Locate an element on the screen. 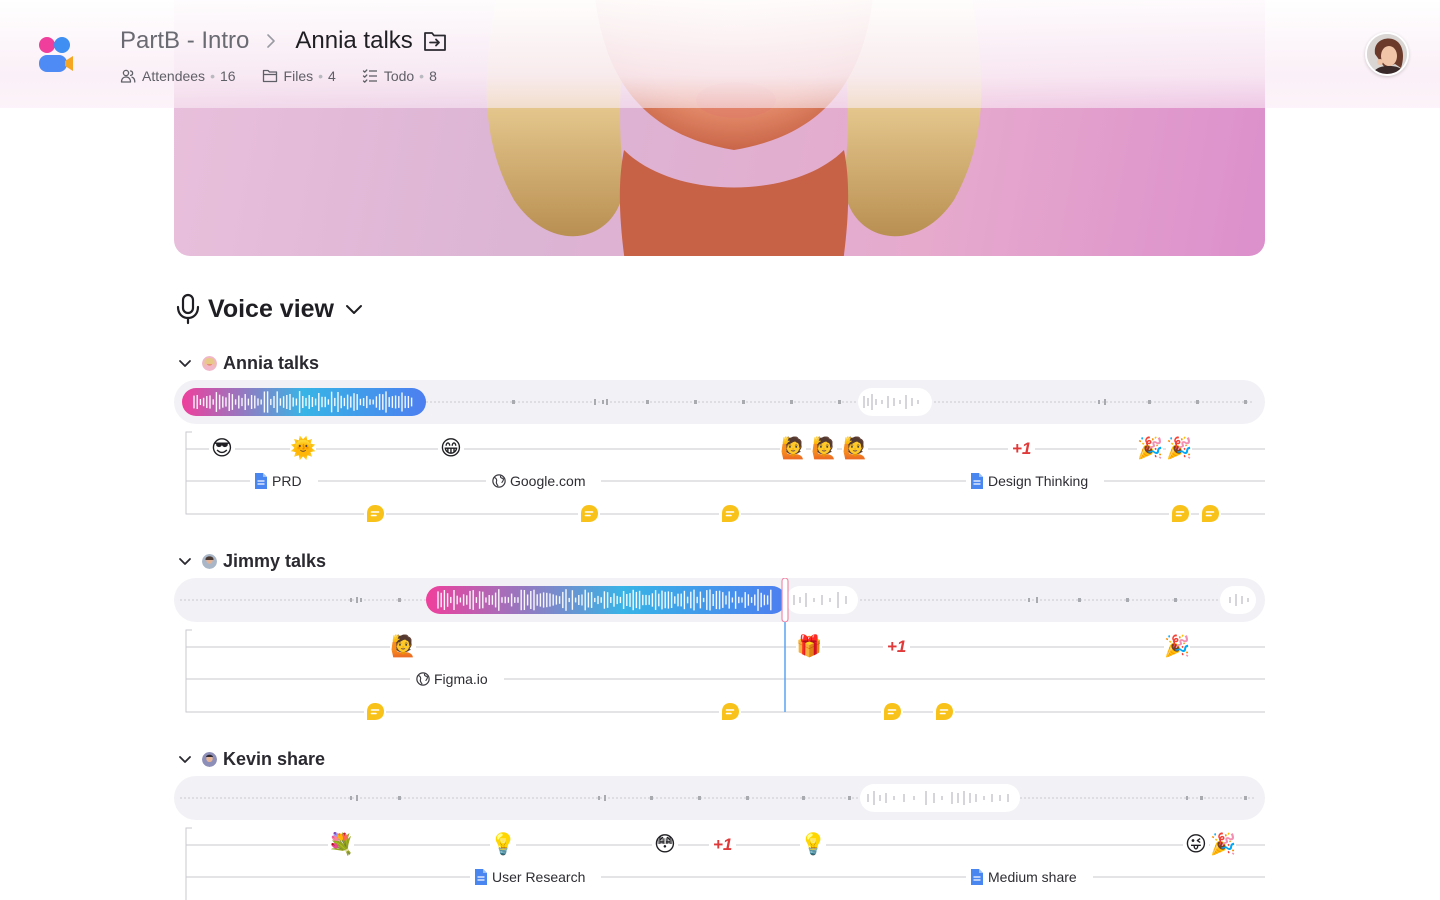  user-avatar is located at coordinates (1387, 54).